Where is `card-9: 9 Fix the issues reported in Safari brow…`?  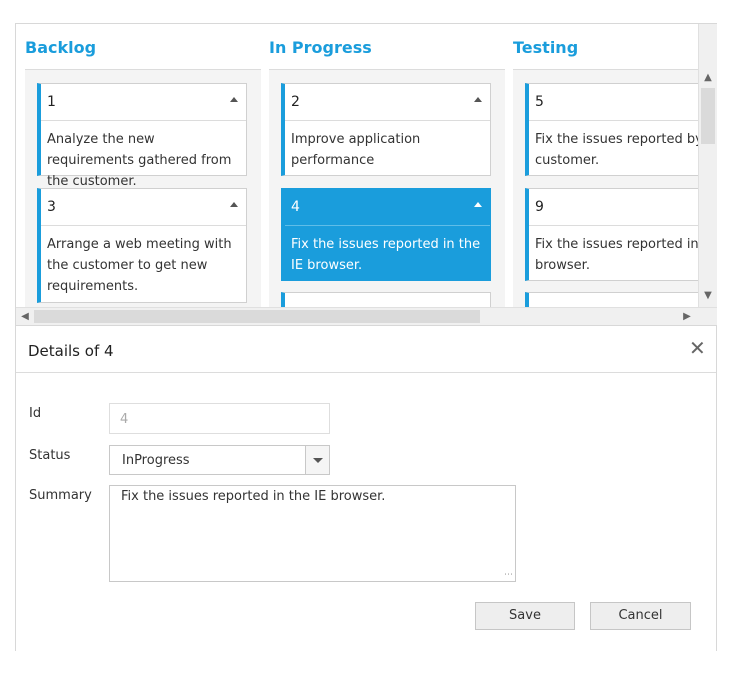 card-9: 9 Fix the issues reported in Safari brow… is located at coordinates (611, 234).